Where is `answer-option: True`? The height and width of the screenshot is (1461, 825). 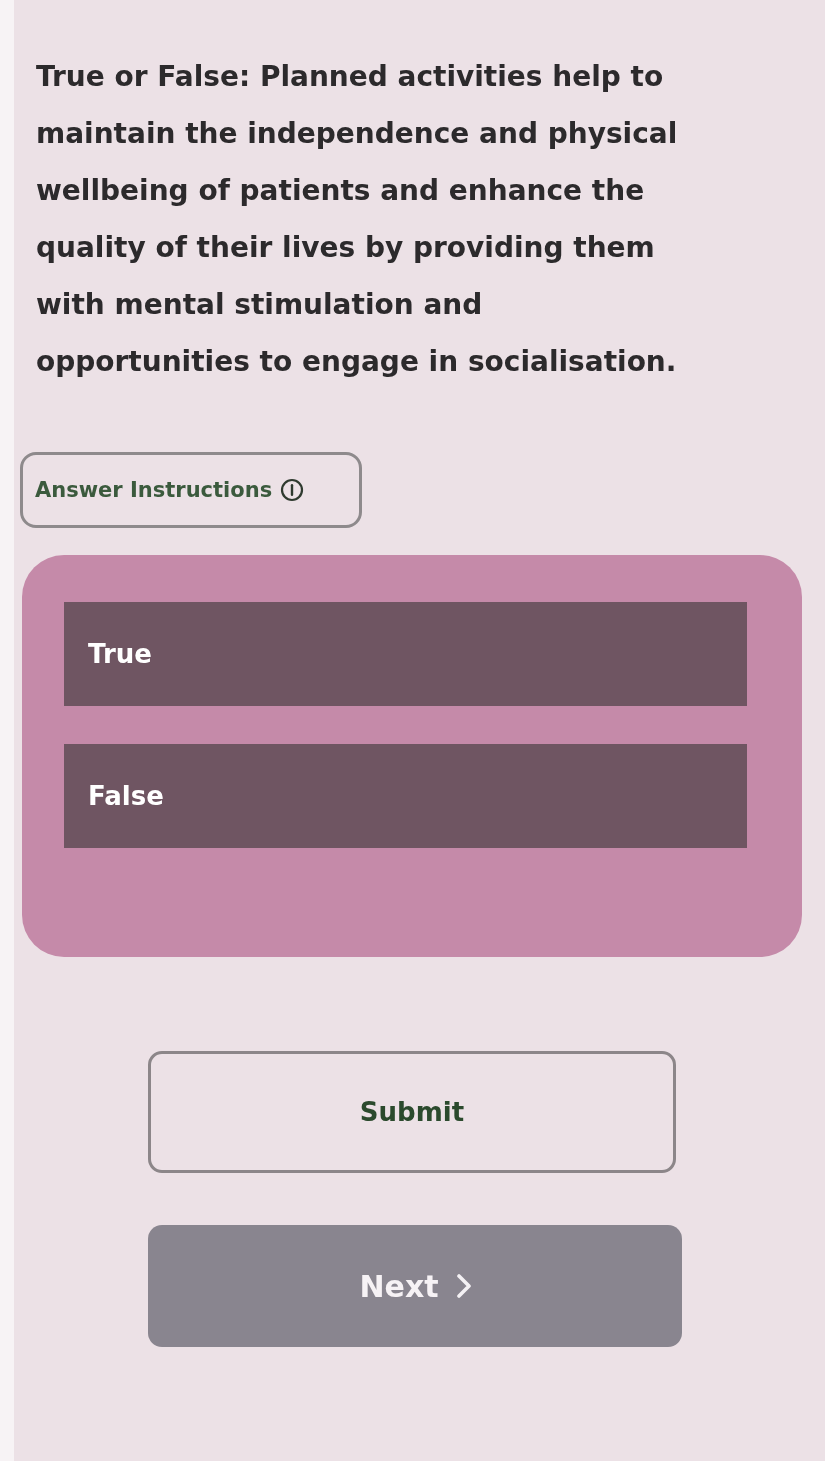
answer-option: True is located at coordinates (405, 654).